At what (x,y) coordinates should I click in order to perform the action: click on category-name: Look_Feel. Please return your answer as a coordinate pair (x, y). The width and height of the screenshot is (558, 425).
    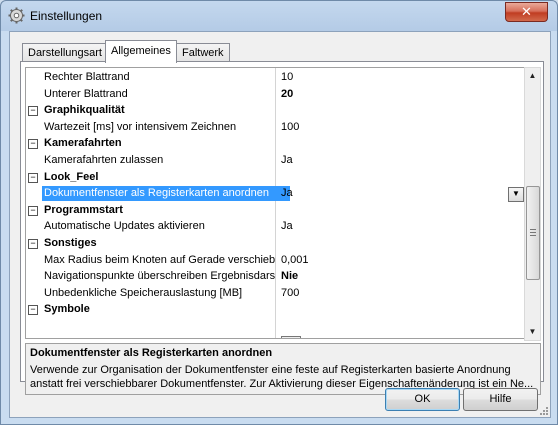
    Looking at the image, I should click on (71, 176).